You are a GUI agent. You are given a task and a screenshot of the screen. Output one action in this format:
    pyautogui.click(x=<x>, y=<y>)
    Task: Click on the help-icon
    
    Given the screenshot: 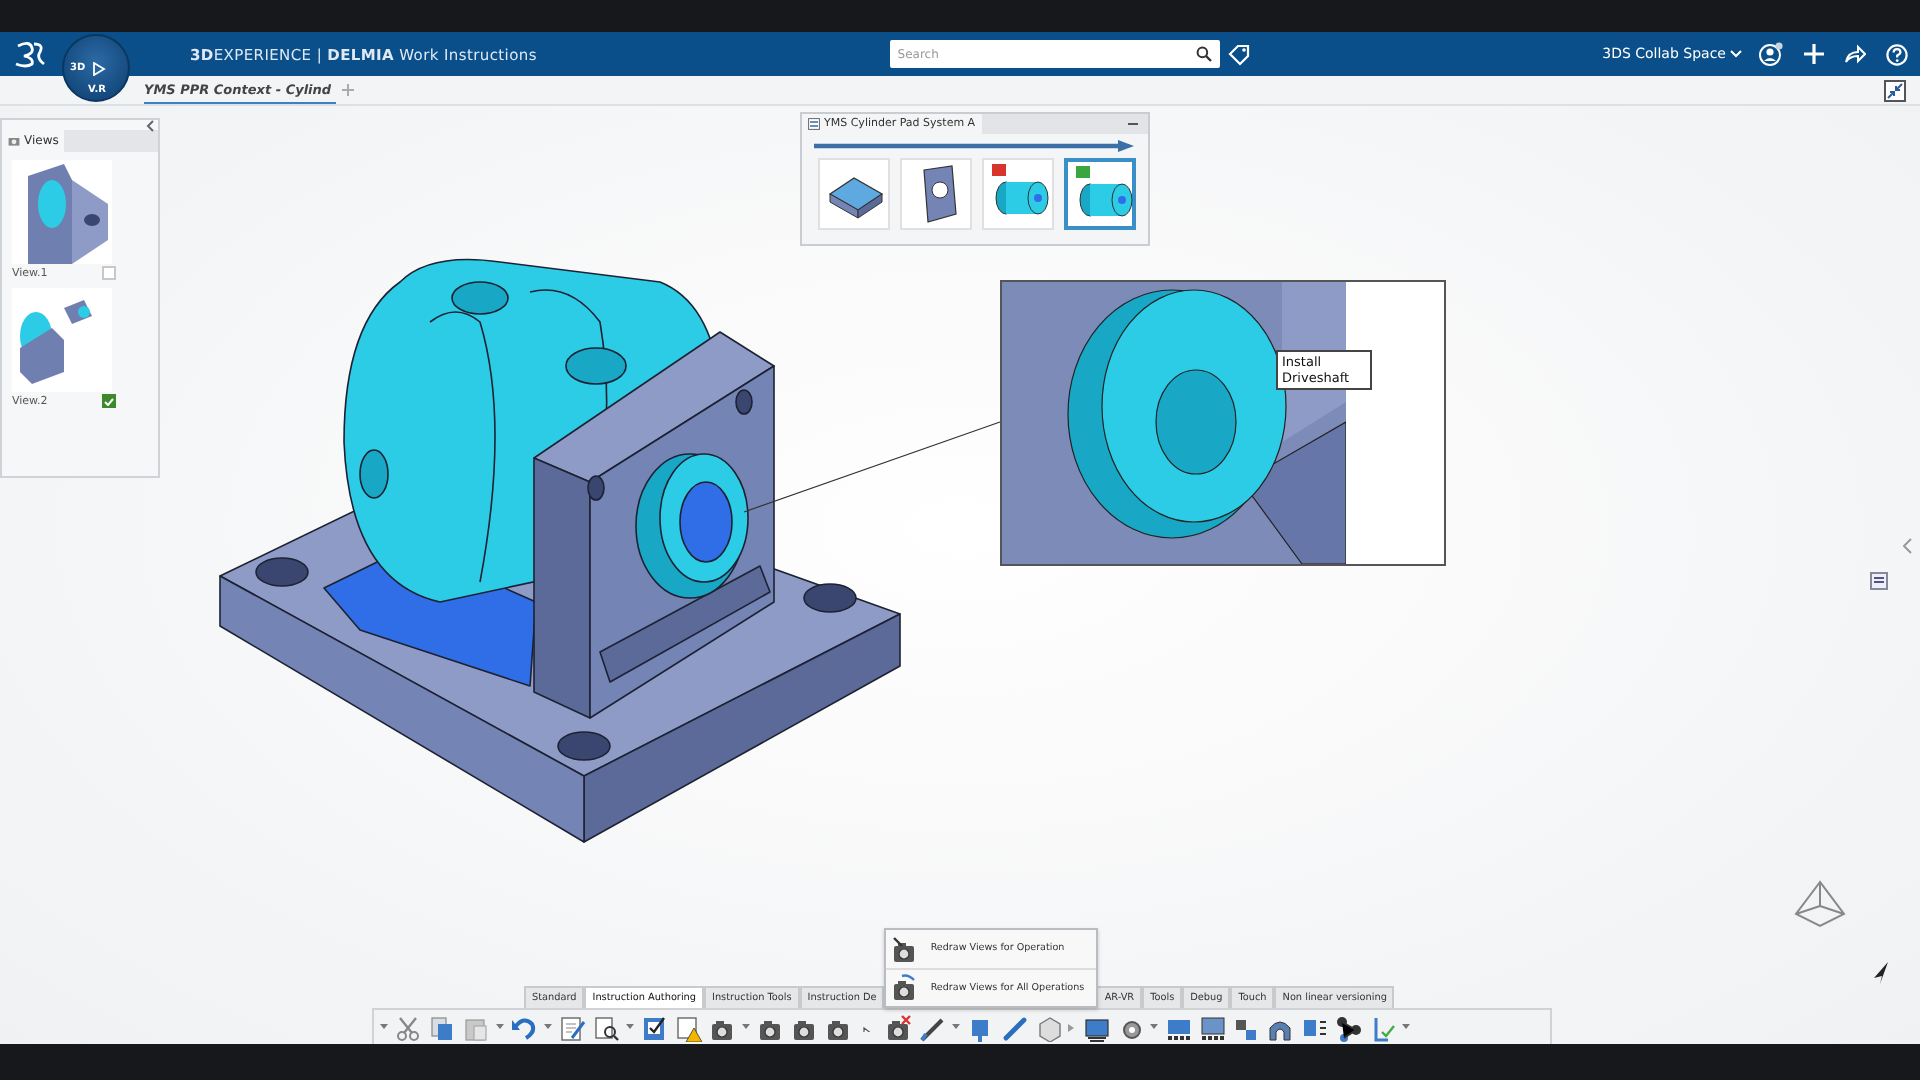 What is the action you would take?
    pyautogui.click(x=1896, y=54)
    